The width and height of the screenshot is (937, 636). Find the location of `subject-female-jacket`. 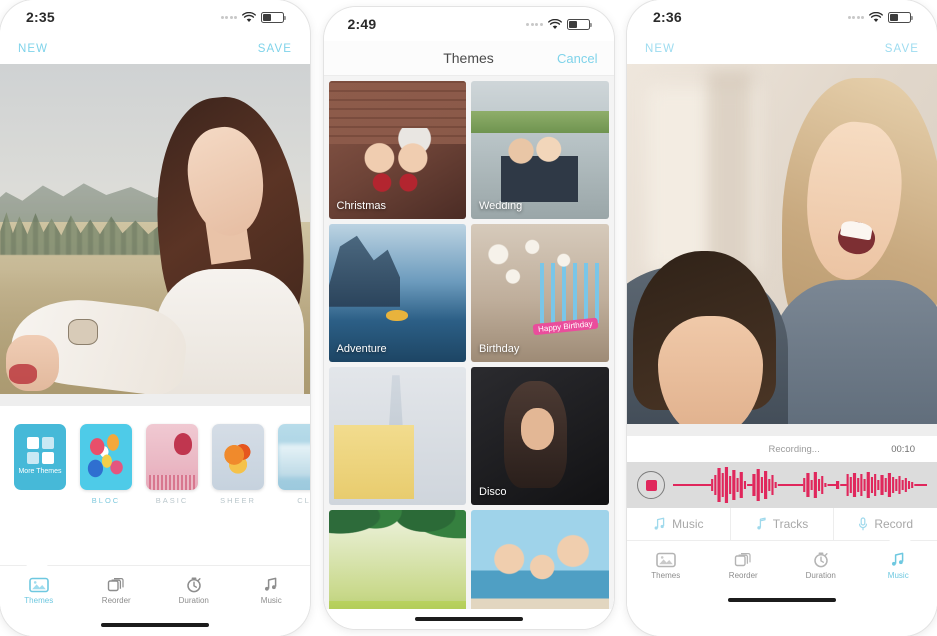

subject-female-jacket is located at coordinates (853, 352).